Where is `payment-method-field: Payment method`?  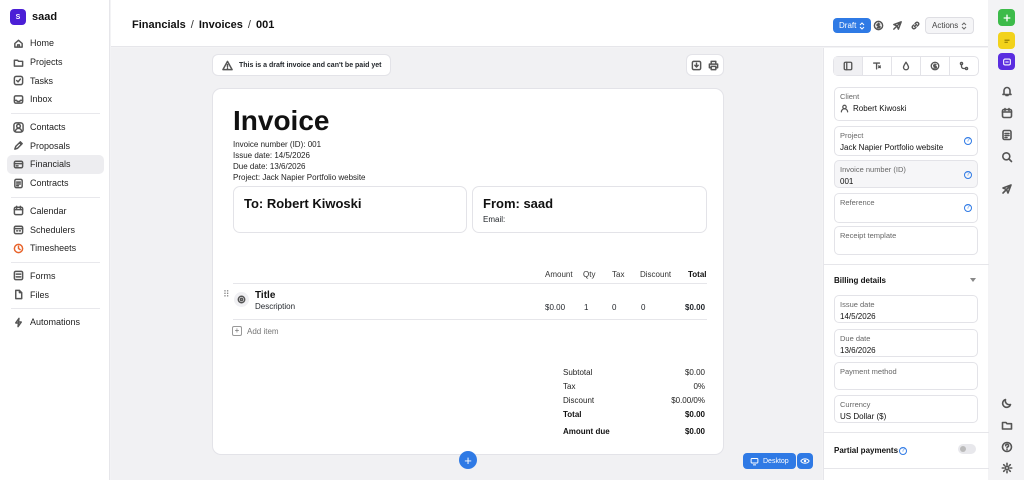
payment-method-field: Payment method is located at coordinates (906, 376).